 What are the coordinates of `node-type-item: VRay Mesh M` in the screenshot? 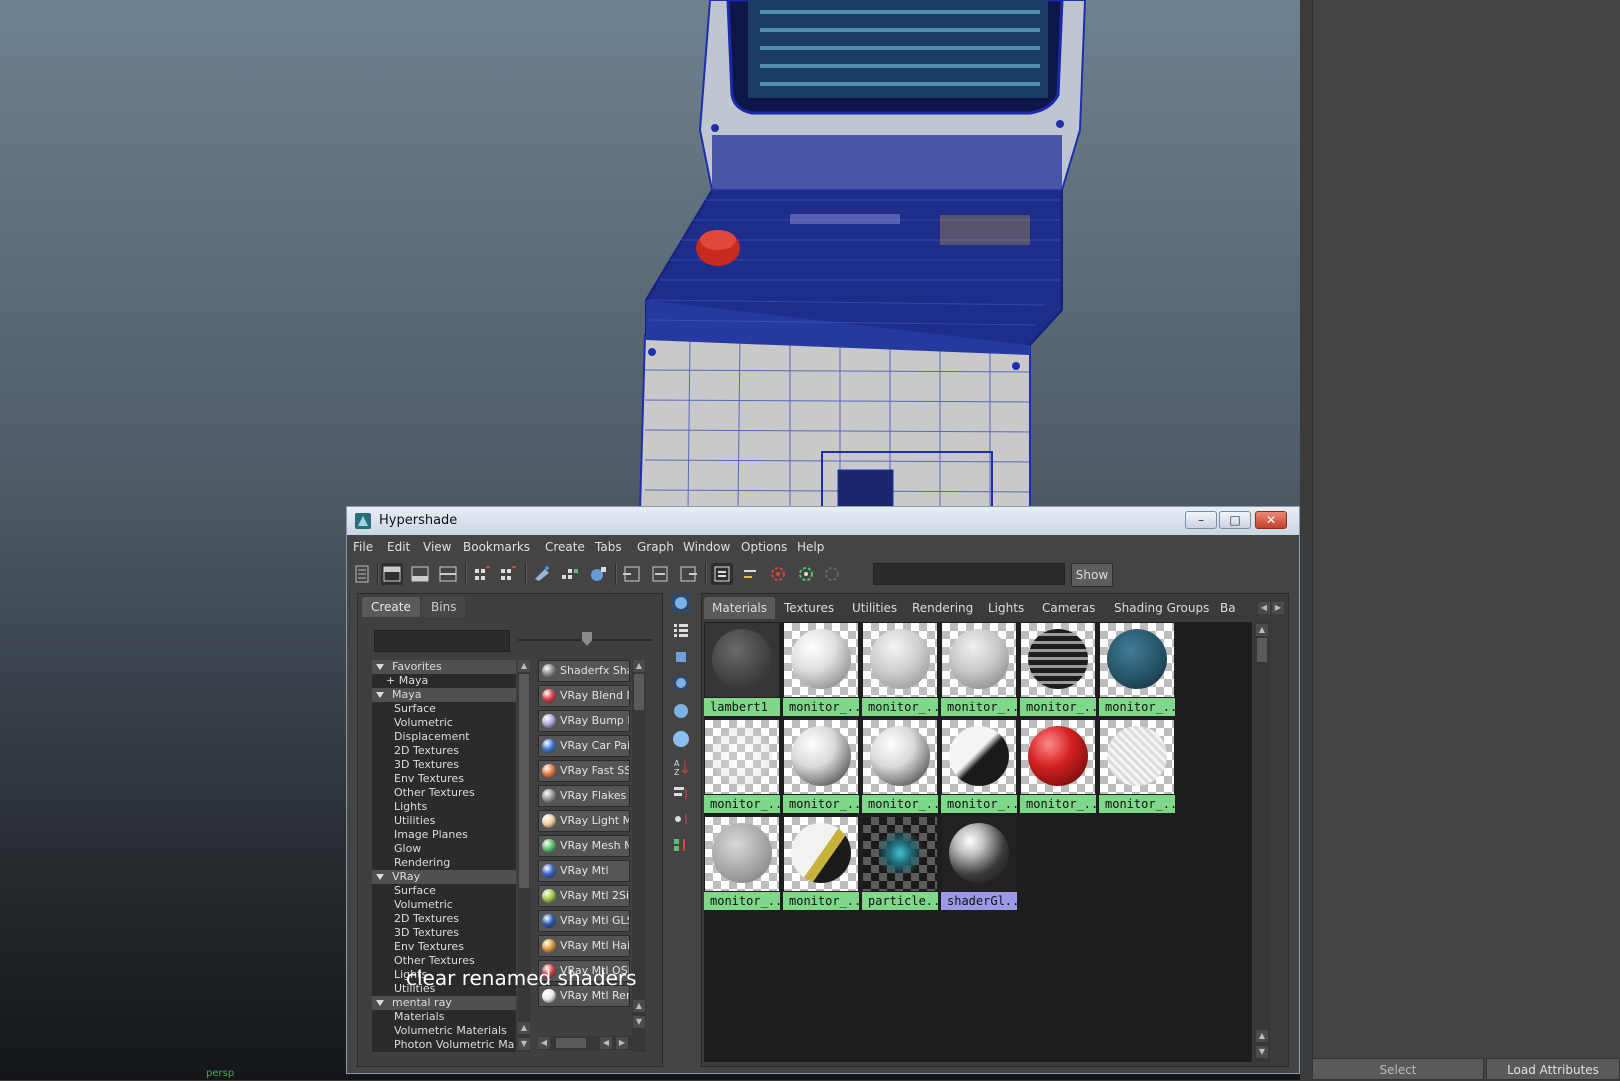 It's located at (584, 846).